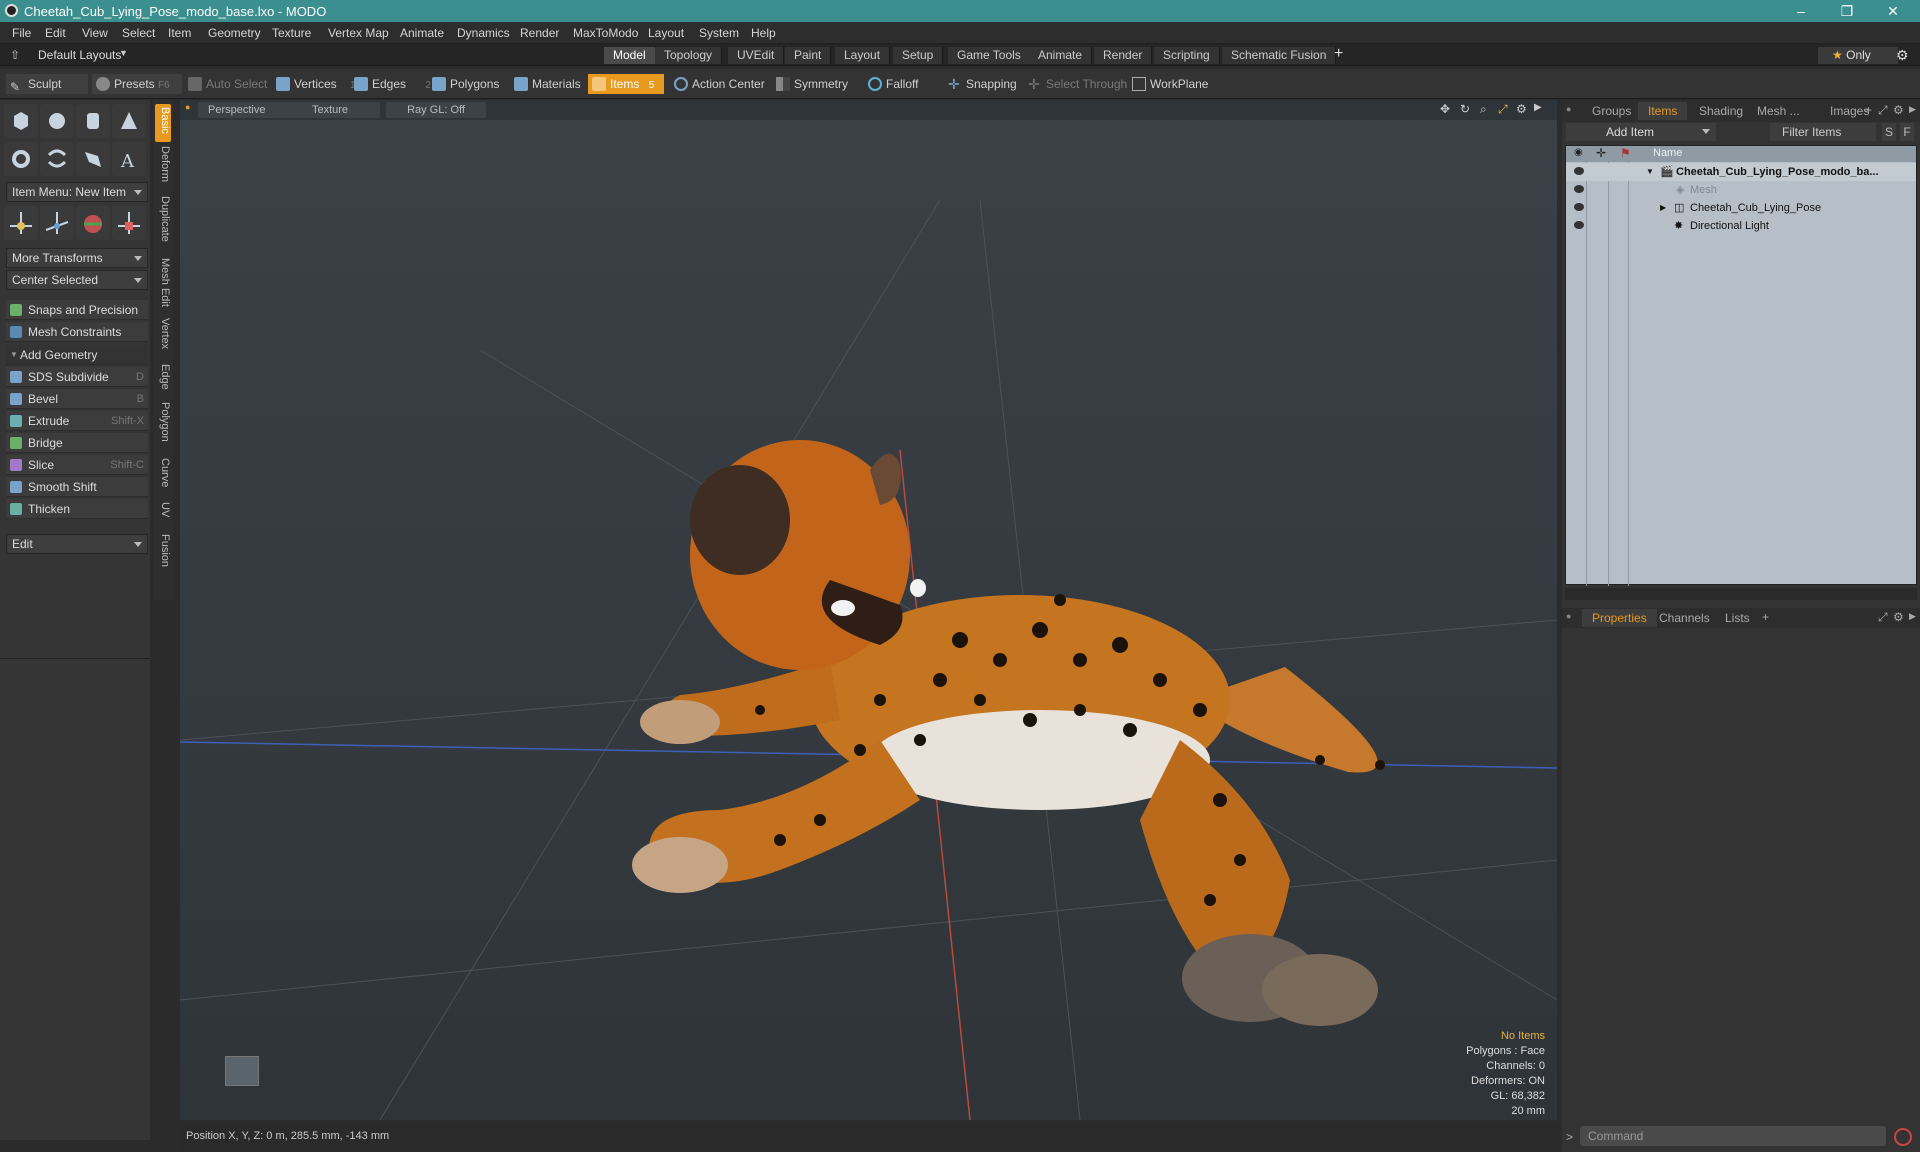  Describe the element at coordinates (989, 55) in the screenshot. I see `tab-game-tools: Game Tools` at that location.